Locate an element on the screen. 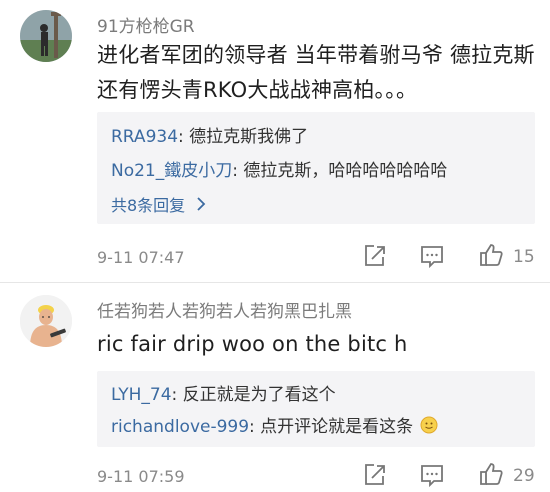  reply-text: : 德拉克斯我佛了 is located at coordinates (243, 137).